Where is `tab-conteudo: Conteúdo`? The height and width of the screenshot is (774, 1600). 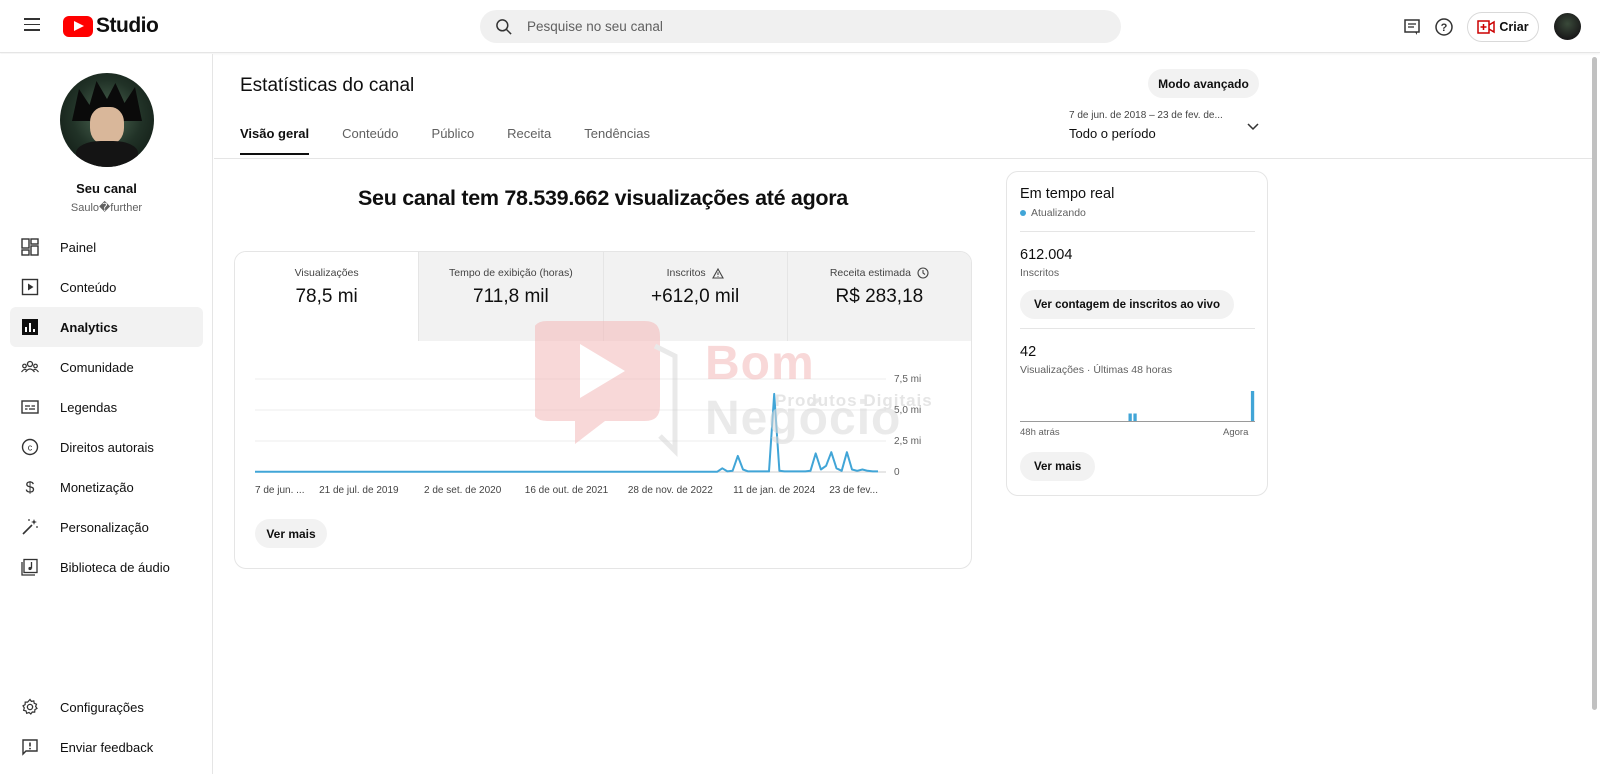
tab-conteudo: Conteúdo is located at coordinates (370, 140).